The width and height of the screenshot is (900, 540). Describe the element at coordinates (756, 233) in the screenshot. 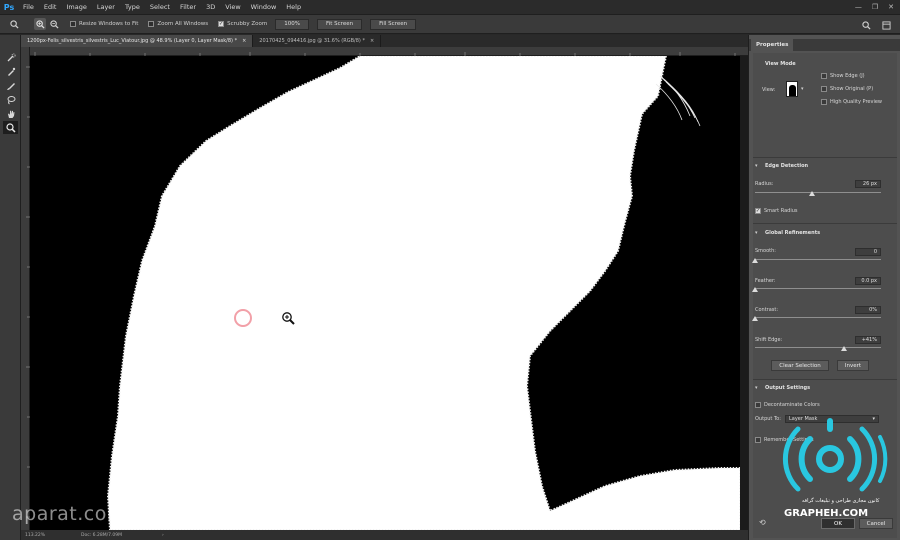

I see `collapse-global-refinements-icon: ▾` at that location.